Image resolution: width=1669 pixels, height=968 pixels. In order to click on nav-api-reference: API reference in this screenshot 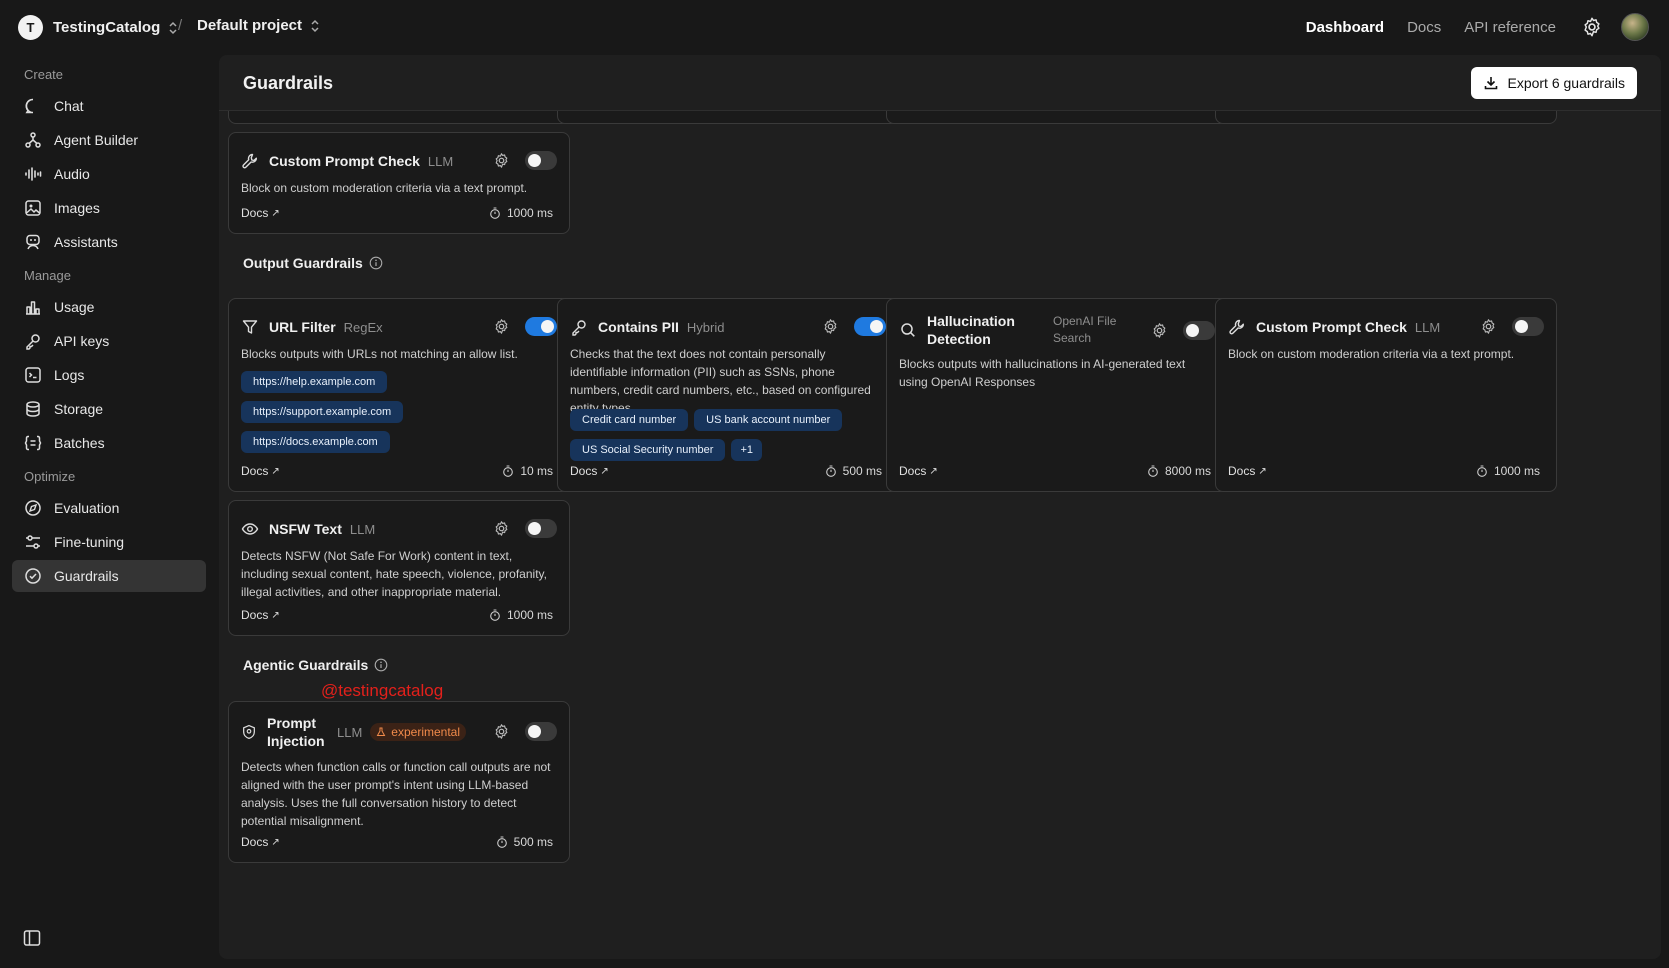, I will do `click(1510, 27)`.